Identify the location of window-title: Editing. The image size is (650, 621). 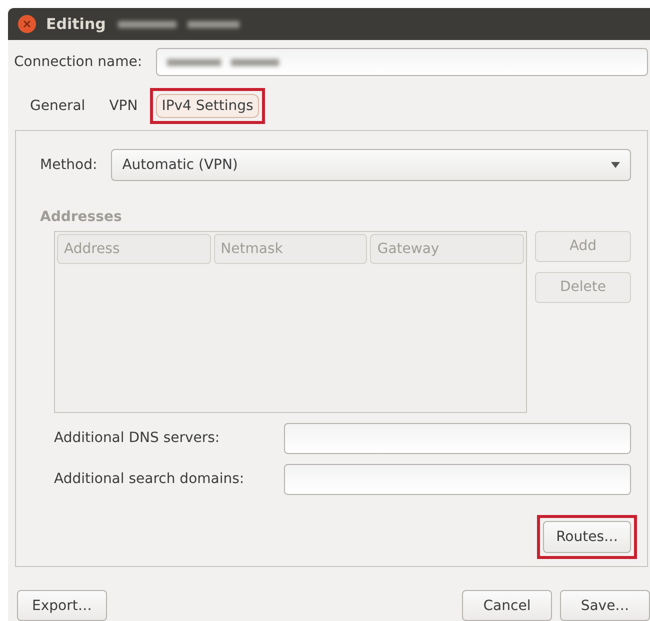
(76, 23).